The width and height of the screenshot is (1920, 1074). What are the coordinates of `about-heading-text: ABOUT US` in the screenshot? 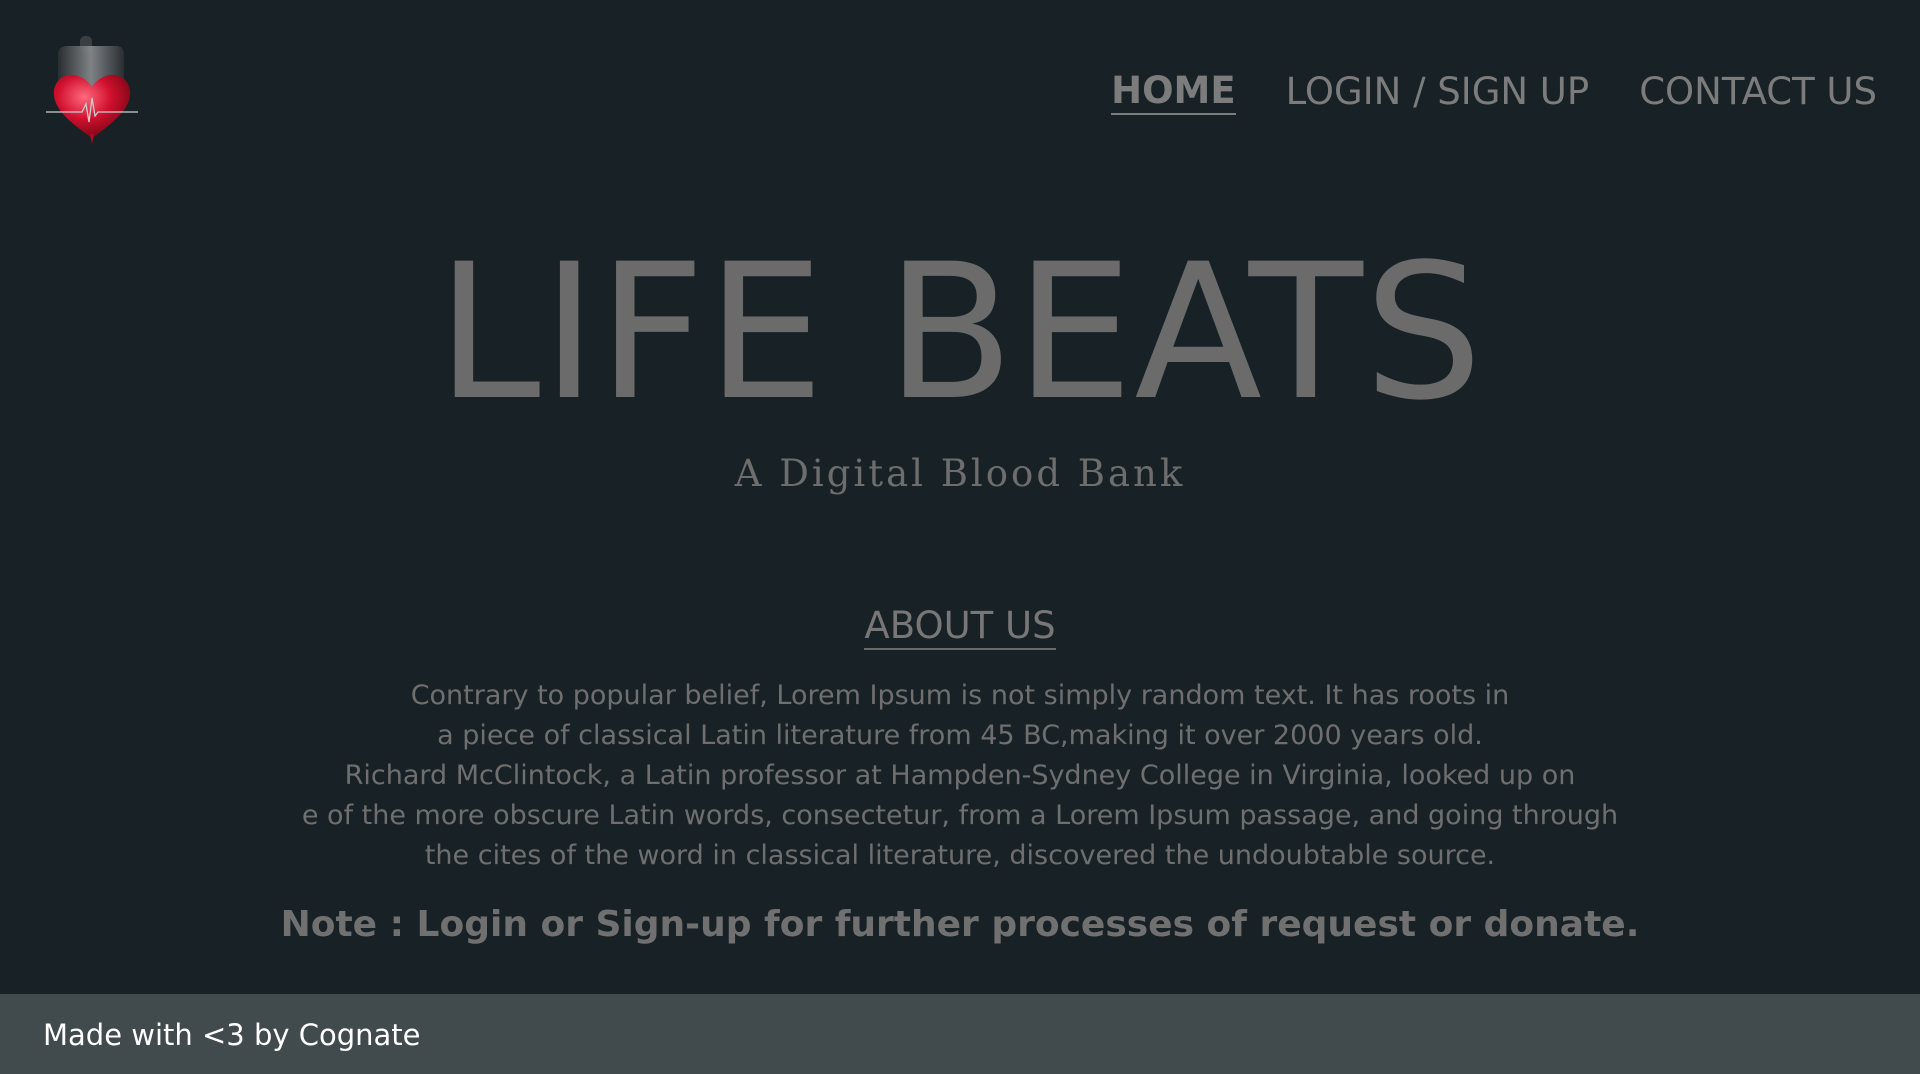 It's located at (960, 627).